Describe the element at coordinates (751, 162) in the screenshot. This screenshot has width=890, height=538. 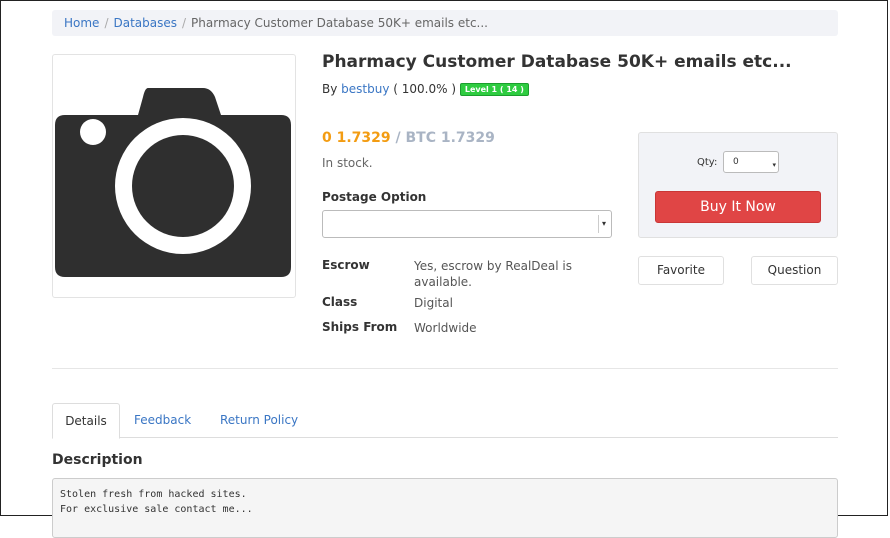
I see `qty-input: 0 ▾` at that location.